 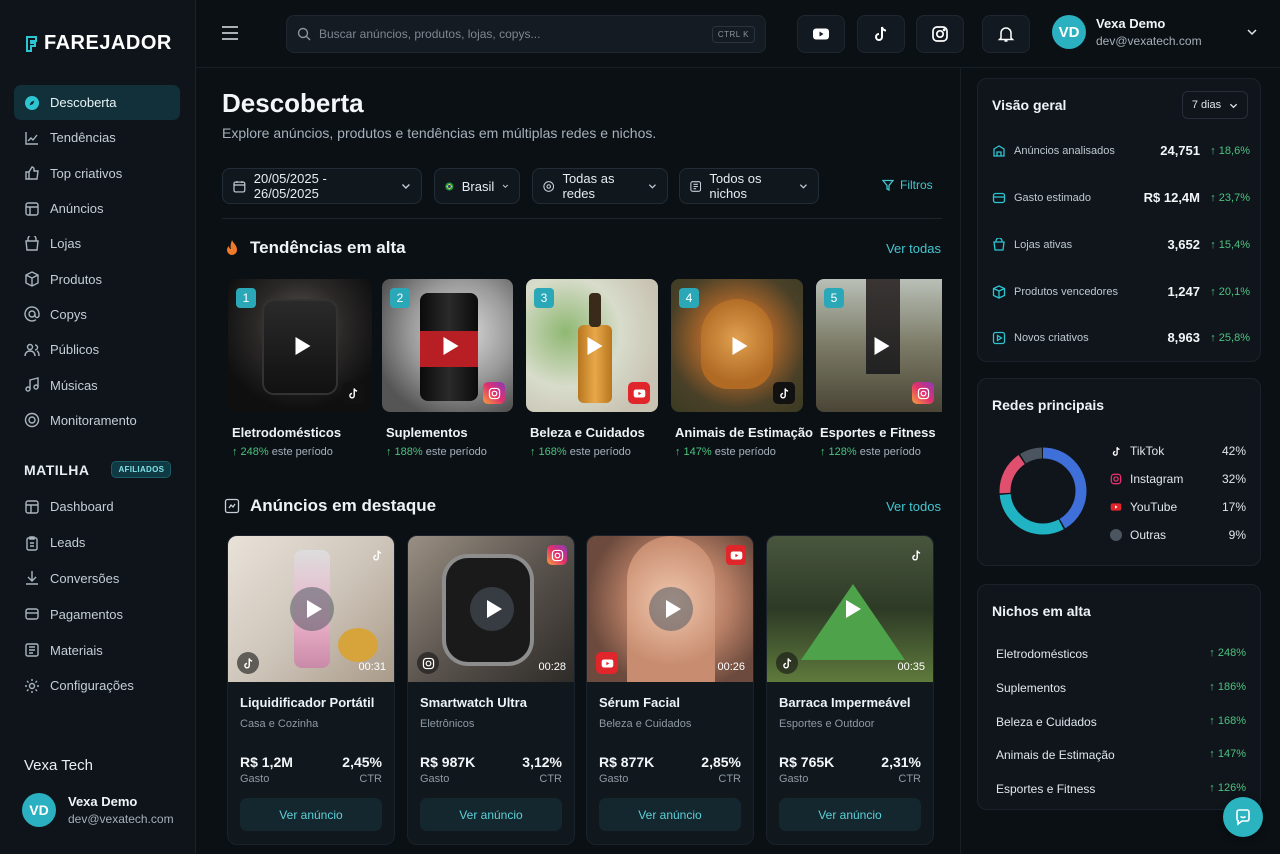 What do you see at coordinates (230, 33) in the screenshot?
I see `menu-icon` at bounding box center [230, 33].